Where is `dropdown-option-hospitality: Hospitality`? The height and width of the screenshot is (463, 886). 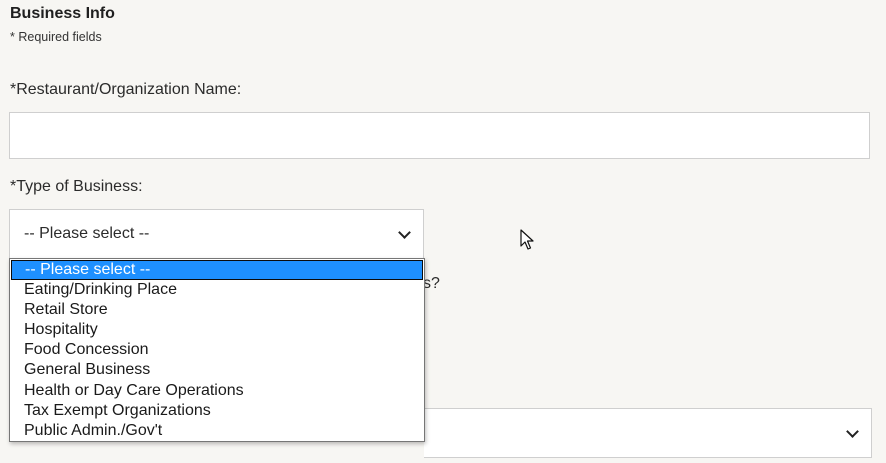
dropdown-option-hospitality: Hospitality is located at coordinates (217, 330).